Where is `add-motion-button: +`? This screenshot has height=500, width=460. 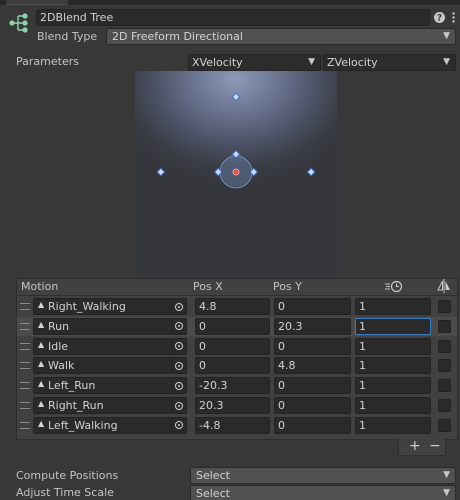
add-motion-button: + is located at coordinates (415, 446).